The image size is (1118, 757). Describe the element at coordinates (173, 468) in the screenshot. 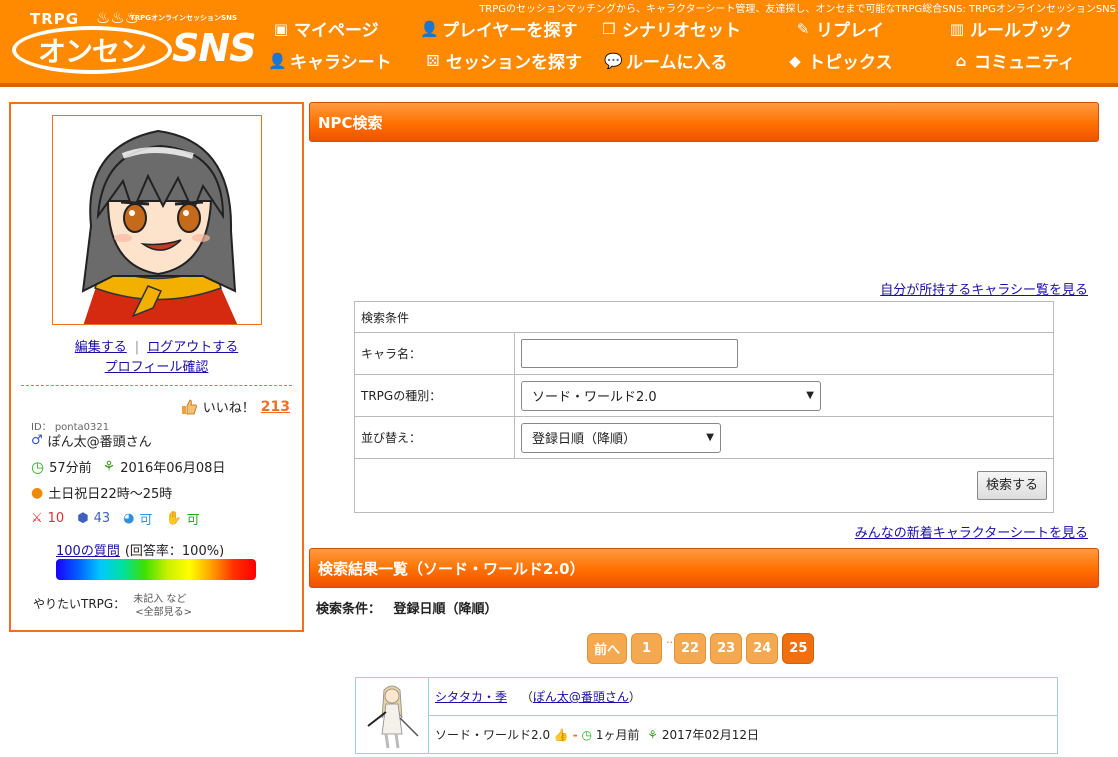

I see `registered-date: 2016年06月08日` at that location.